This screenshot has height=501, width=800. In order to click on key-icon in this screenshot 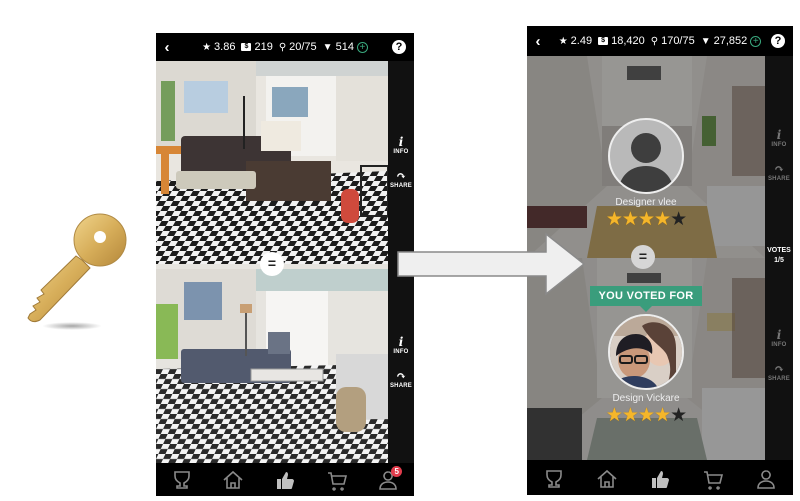, I will do `click(75, 272)`.